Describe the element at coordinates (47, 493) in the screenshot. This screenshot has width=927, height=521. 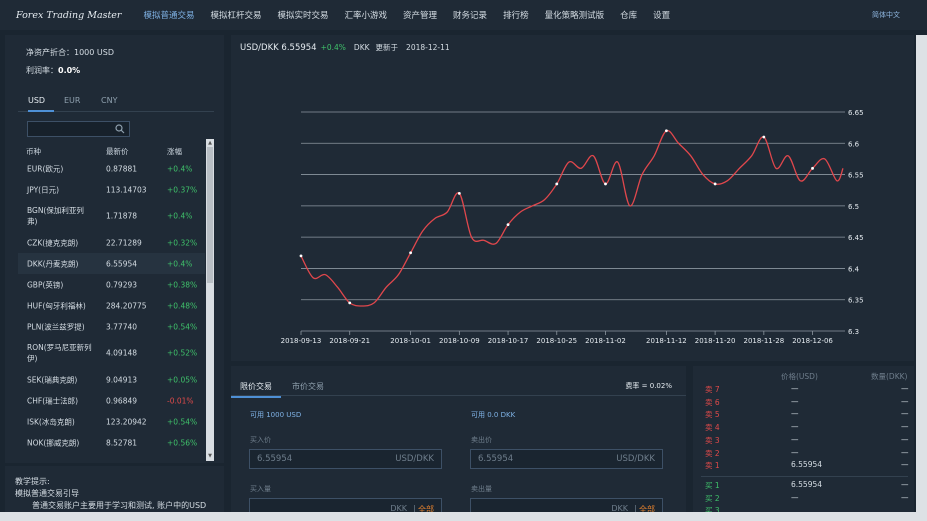
I see `teach-line1: 模拟普通交易引导` at that location.